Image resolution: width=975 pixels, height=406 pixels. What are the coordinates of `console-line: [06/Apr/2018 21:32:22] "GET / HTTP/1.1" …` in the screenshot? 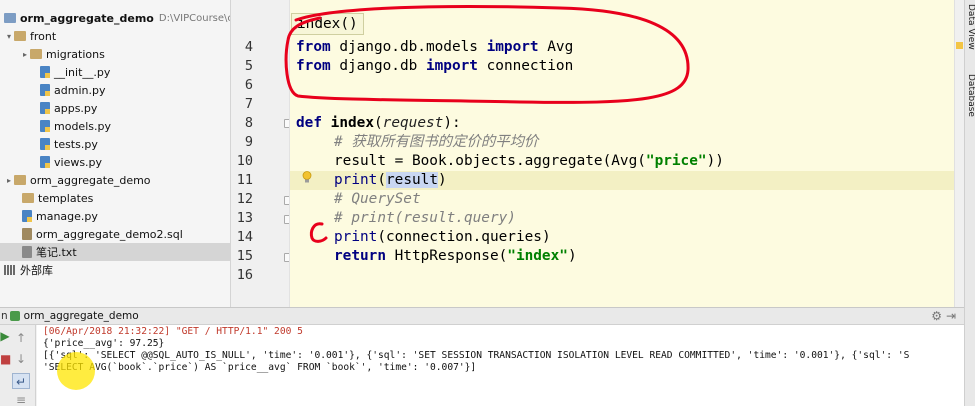 It's located at (173, 331).